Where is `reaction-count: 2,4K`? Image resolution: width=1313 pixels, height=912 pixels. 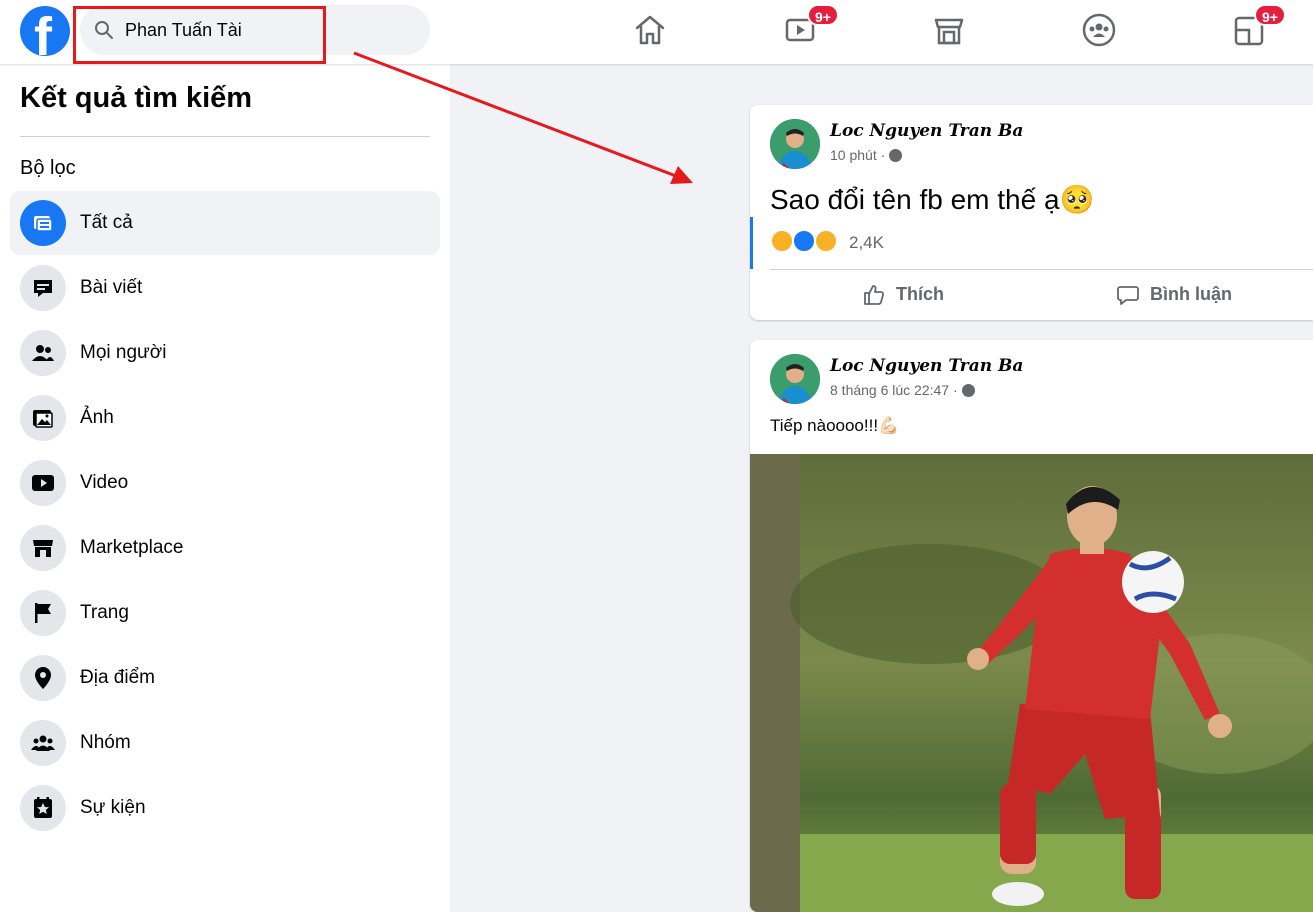 reaction-count: 2,4K is located at coordinates (866, 243).